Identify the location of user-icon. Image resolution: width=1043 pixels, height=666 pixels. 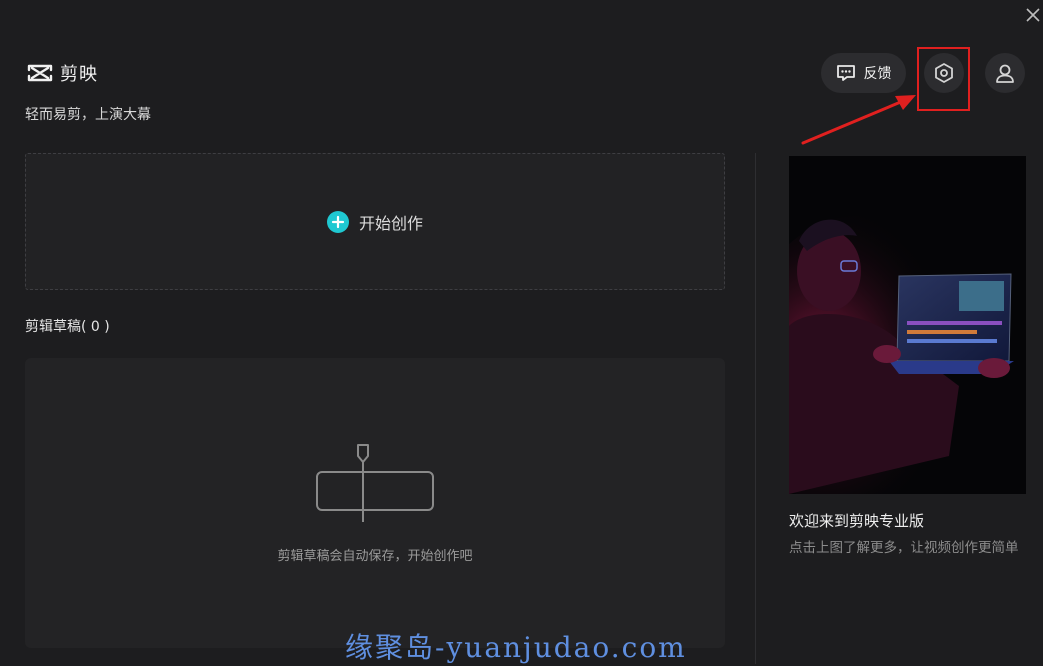
(1005, 73).